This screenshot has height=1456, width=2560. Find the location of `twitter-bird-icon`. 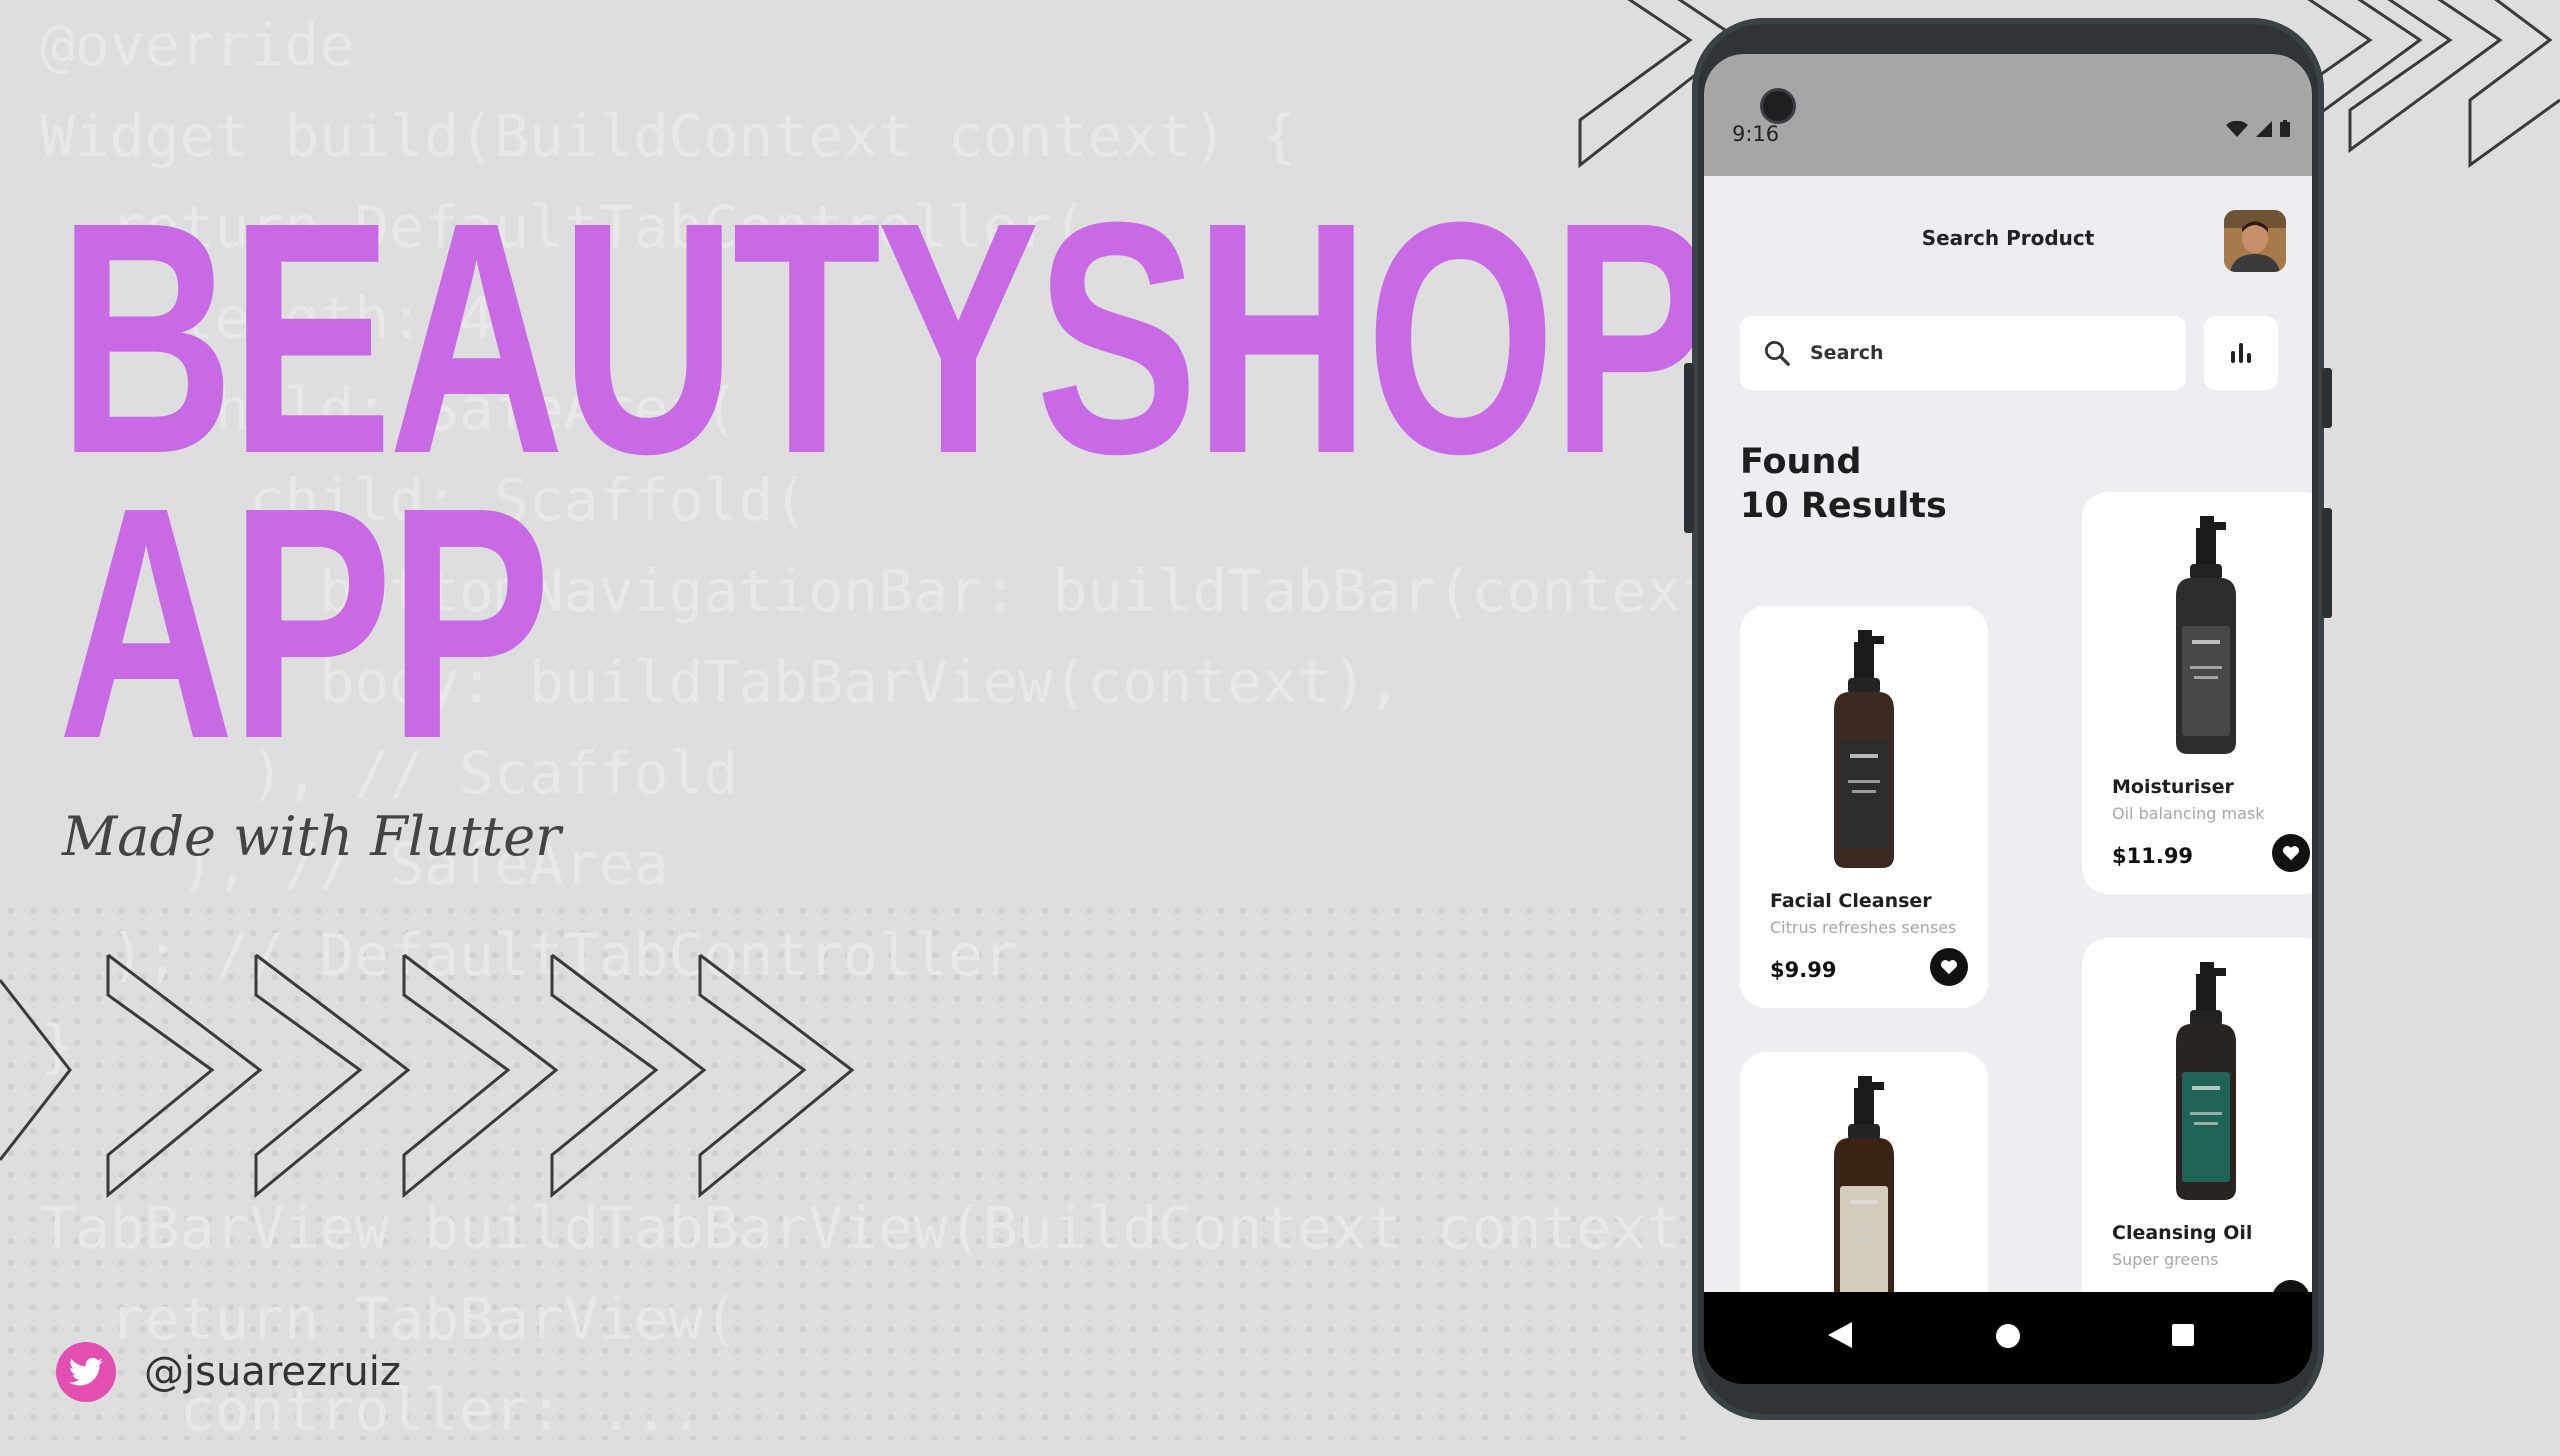

twitter-bird-icon is located at coordinates (86, 1372).